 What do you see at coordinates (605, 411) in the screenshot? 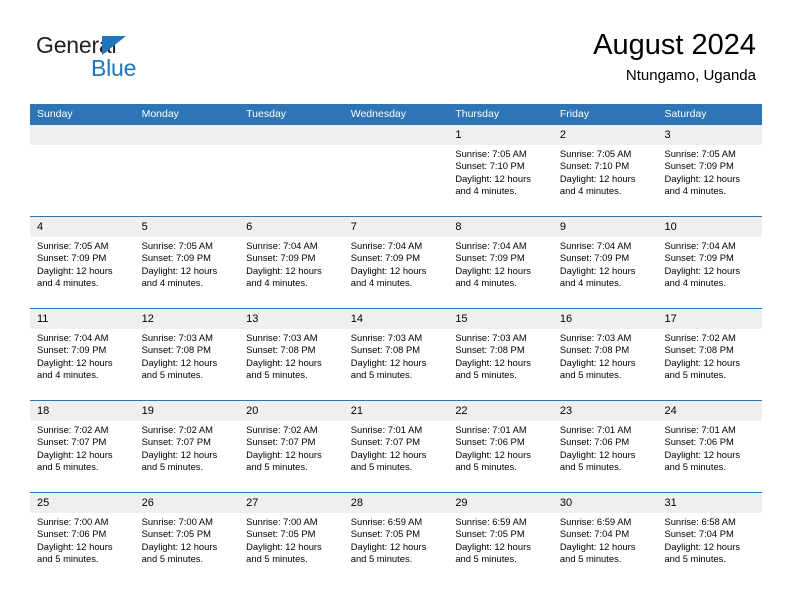
I see `day-number: 23` at bounding box center [605, 411].